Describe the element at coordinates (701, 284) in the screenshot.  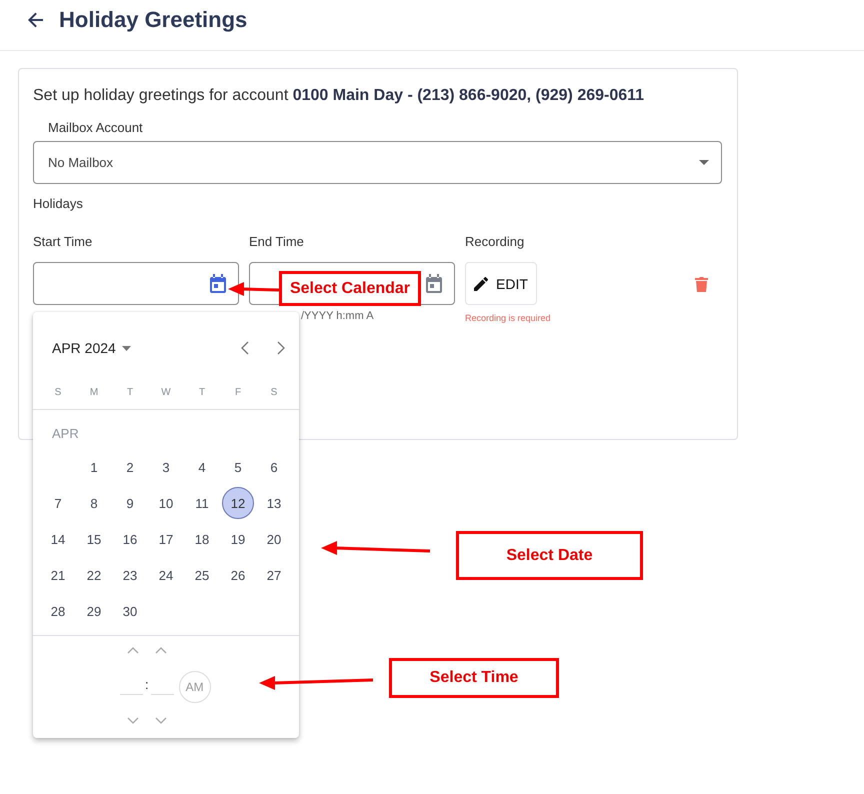
I see `trash-icon` at that location.